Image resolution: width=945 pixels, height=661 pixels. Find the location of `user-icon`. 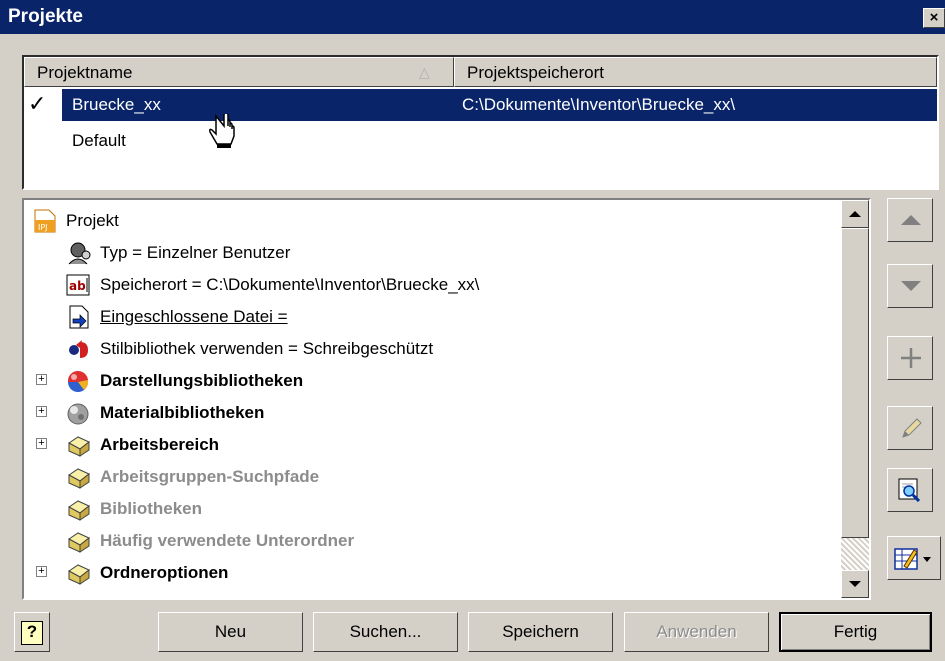

user-icon is located at coordinates (79, 253).